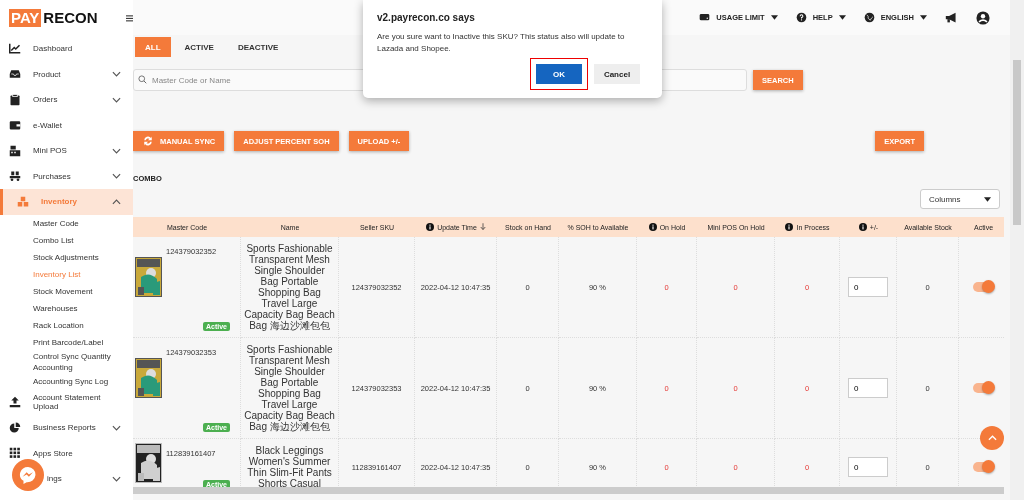 The height and width of the screenshot is (500, 1024). What do you see at coordinates (426, 17) in the screenshot?
I see `dialog-title: v2.payrecon.co says` at bounding box center [426, 17].